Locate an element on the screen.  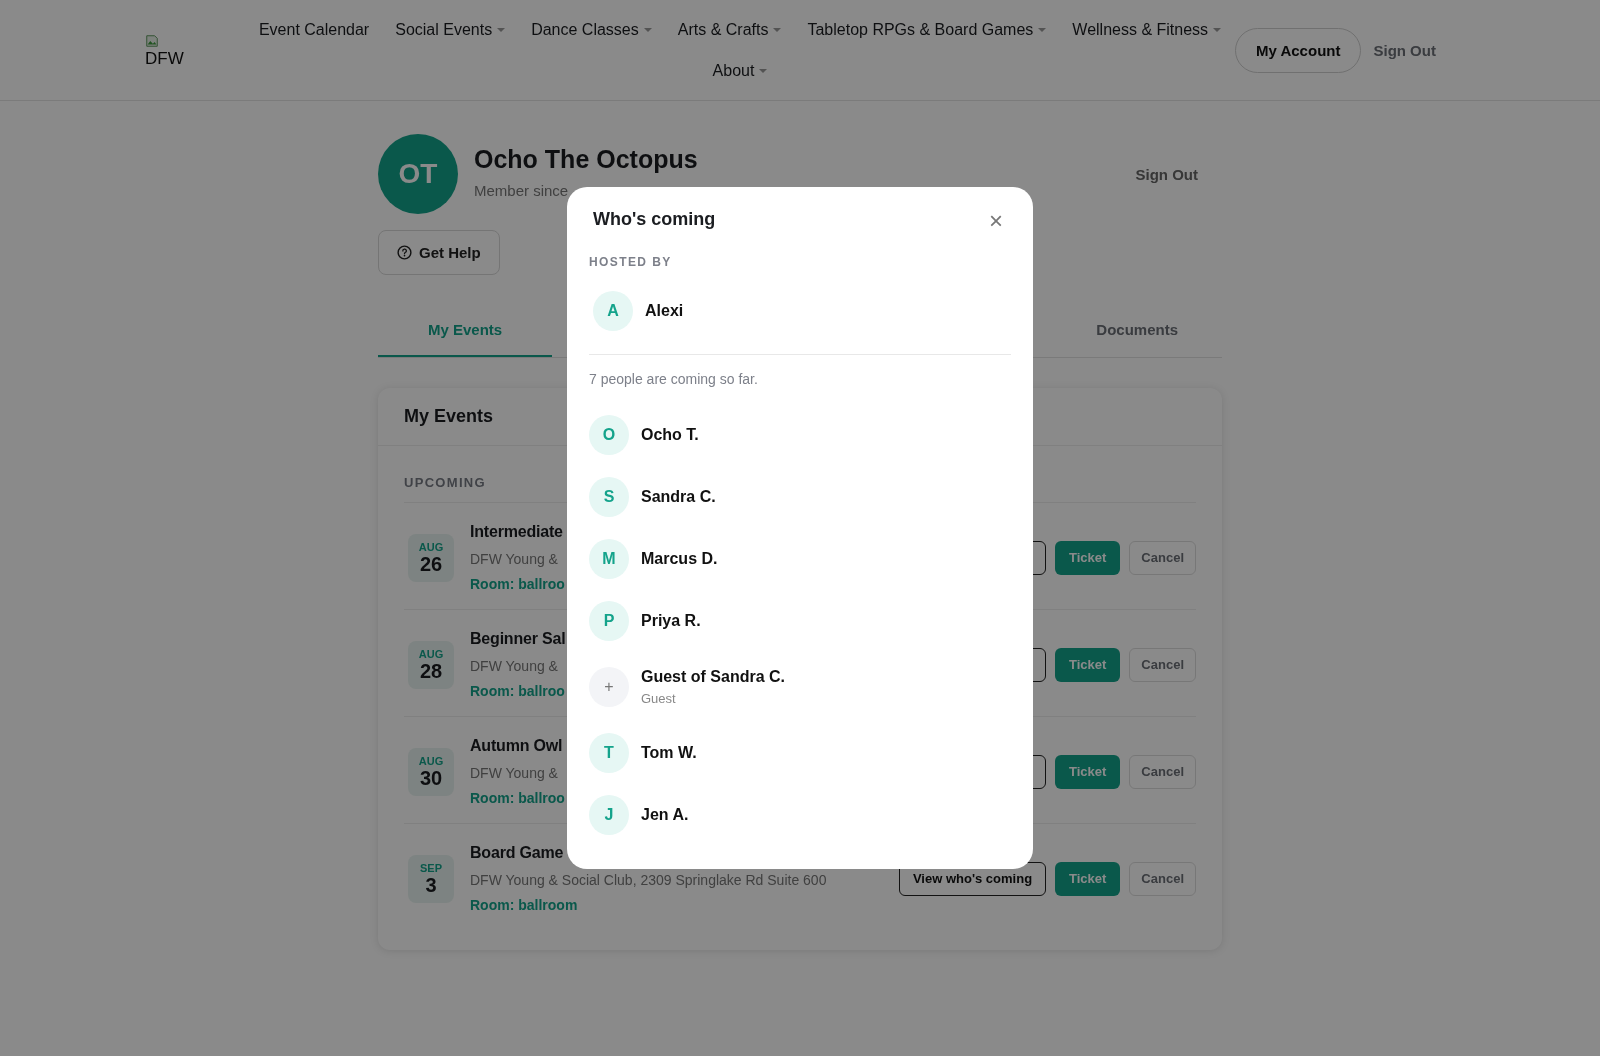
tab: My Events is located at coordinates (465, 333).